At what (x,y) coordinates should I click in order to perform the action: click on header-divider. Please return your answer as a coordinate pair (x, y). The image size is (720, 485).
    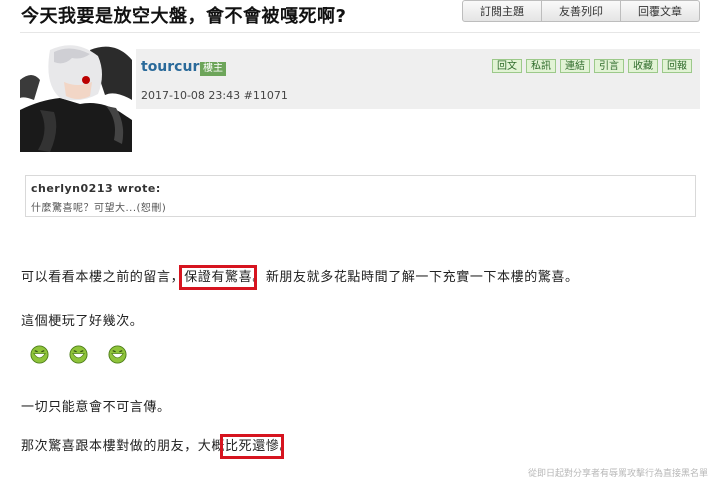
    Looking at the image, I should click on (360, 32).